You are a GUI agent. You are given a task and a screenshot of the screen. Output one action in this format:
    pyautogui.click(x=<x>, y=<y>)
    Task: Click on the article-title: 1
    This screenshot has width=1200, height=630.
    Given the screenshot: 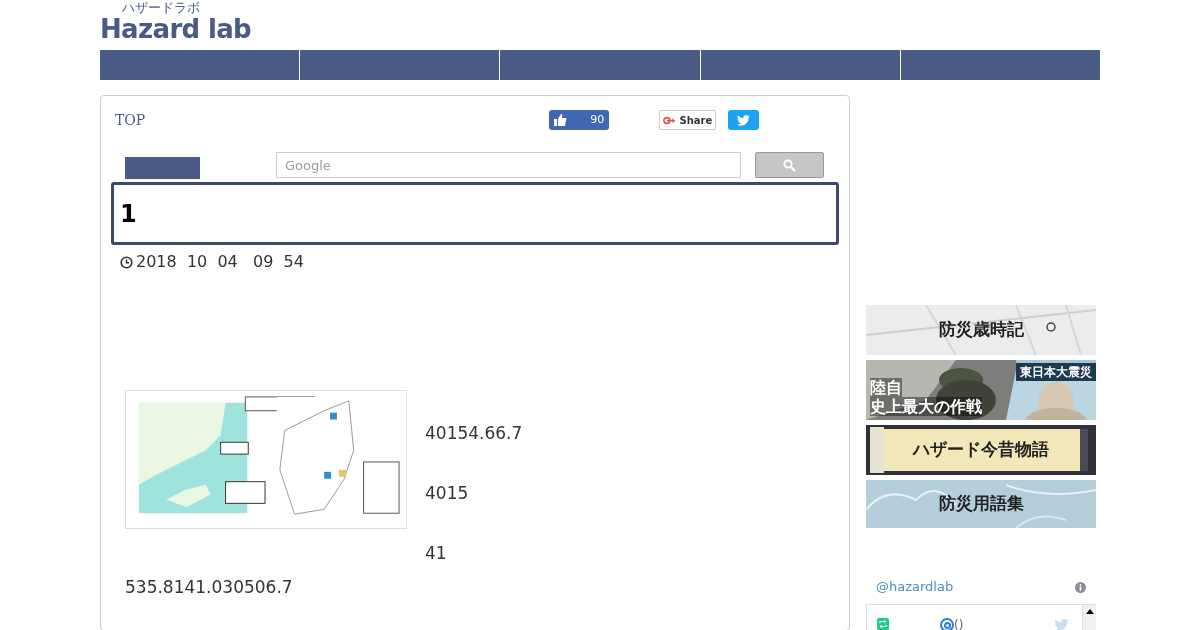 What is the action you would take?
    pyautogui.click(x=128, y=214)
    